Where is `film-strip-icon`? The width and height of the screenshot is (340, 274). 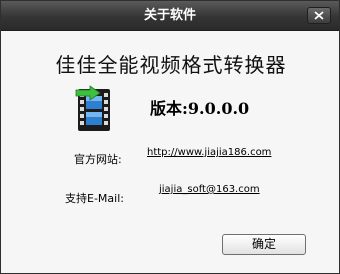 film-strip-icon is located at coordinates (94, 108).